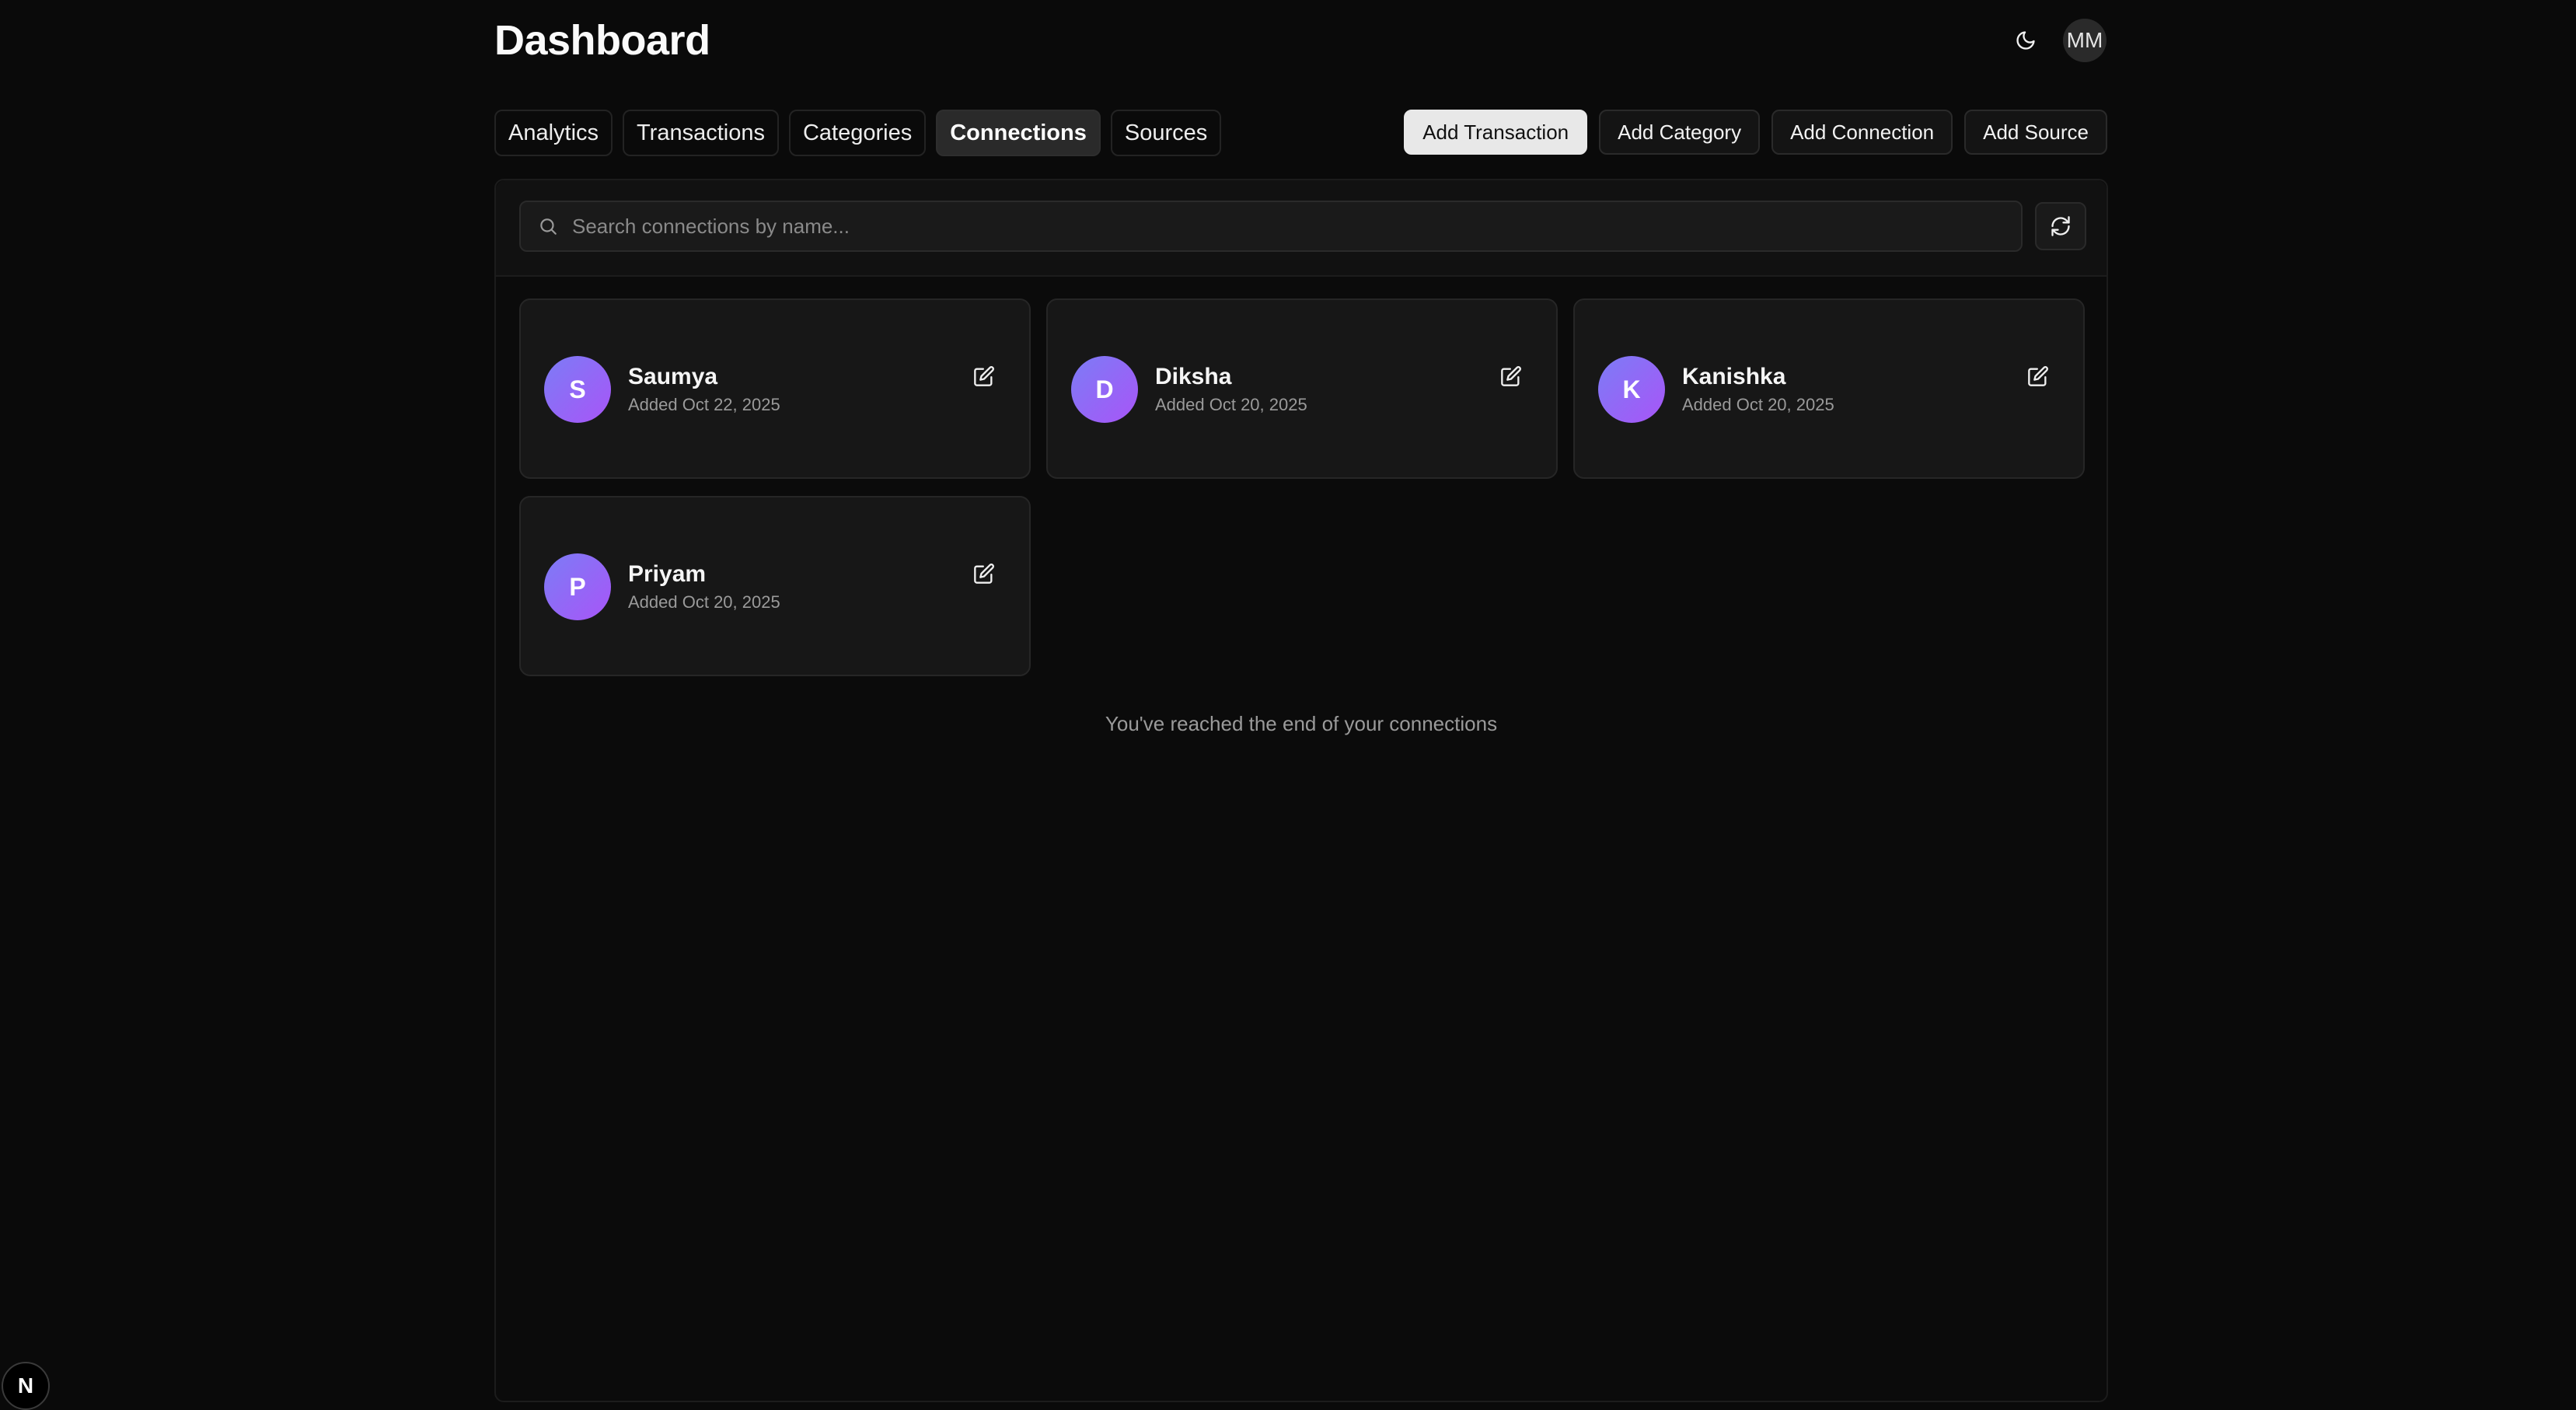 This screenshot has height=1410, width=2576. Describe the element at coordinates (701, 133) in the screenshot. I see `tab-transactions: Transactions` at that location.